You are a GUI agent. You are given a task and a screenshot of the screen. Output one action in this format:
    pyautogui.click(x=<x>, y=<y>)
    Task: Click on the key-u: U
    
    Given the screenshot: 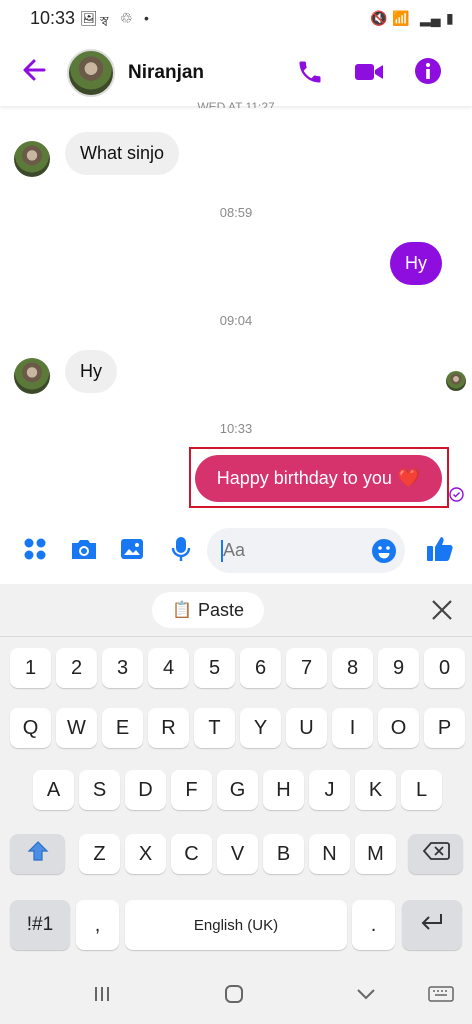 What is the action you would take?
    pyautogui.click(x=306, y=728)
    